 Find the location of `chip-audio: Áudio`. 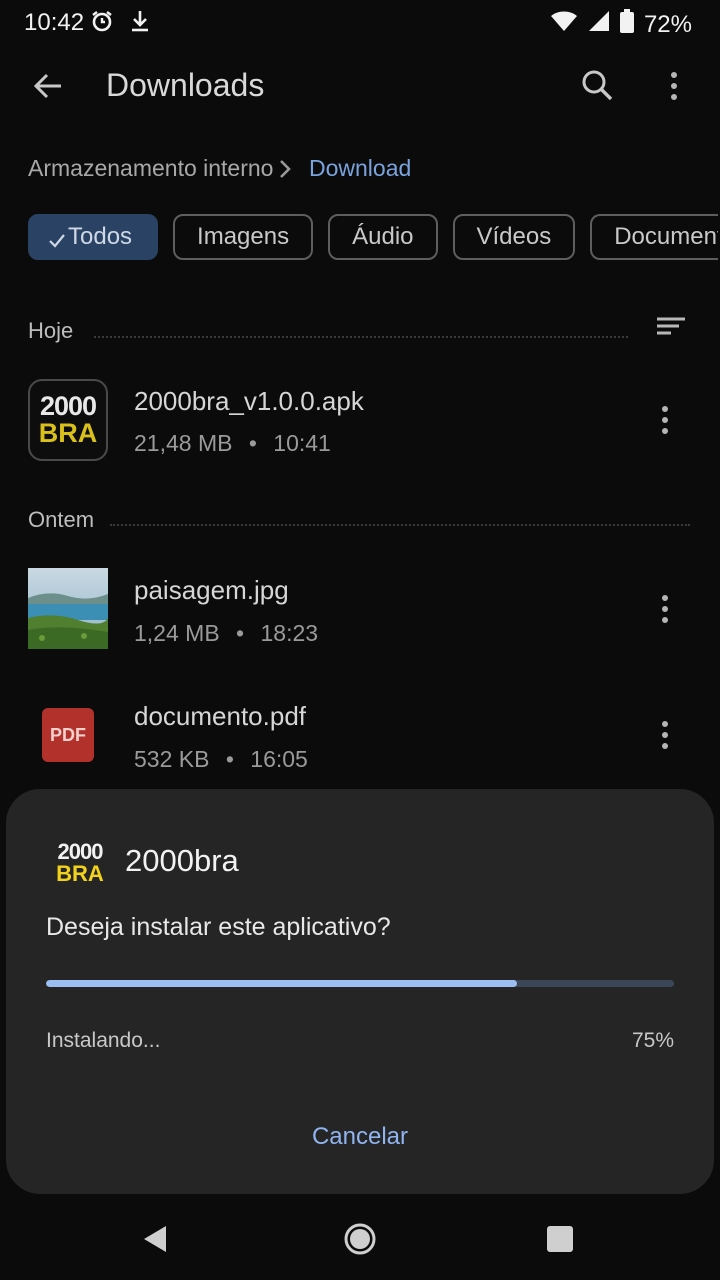

chip-audio: Áudio is located at coordinates (383, 237).